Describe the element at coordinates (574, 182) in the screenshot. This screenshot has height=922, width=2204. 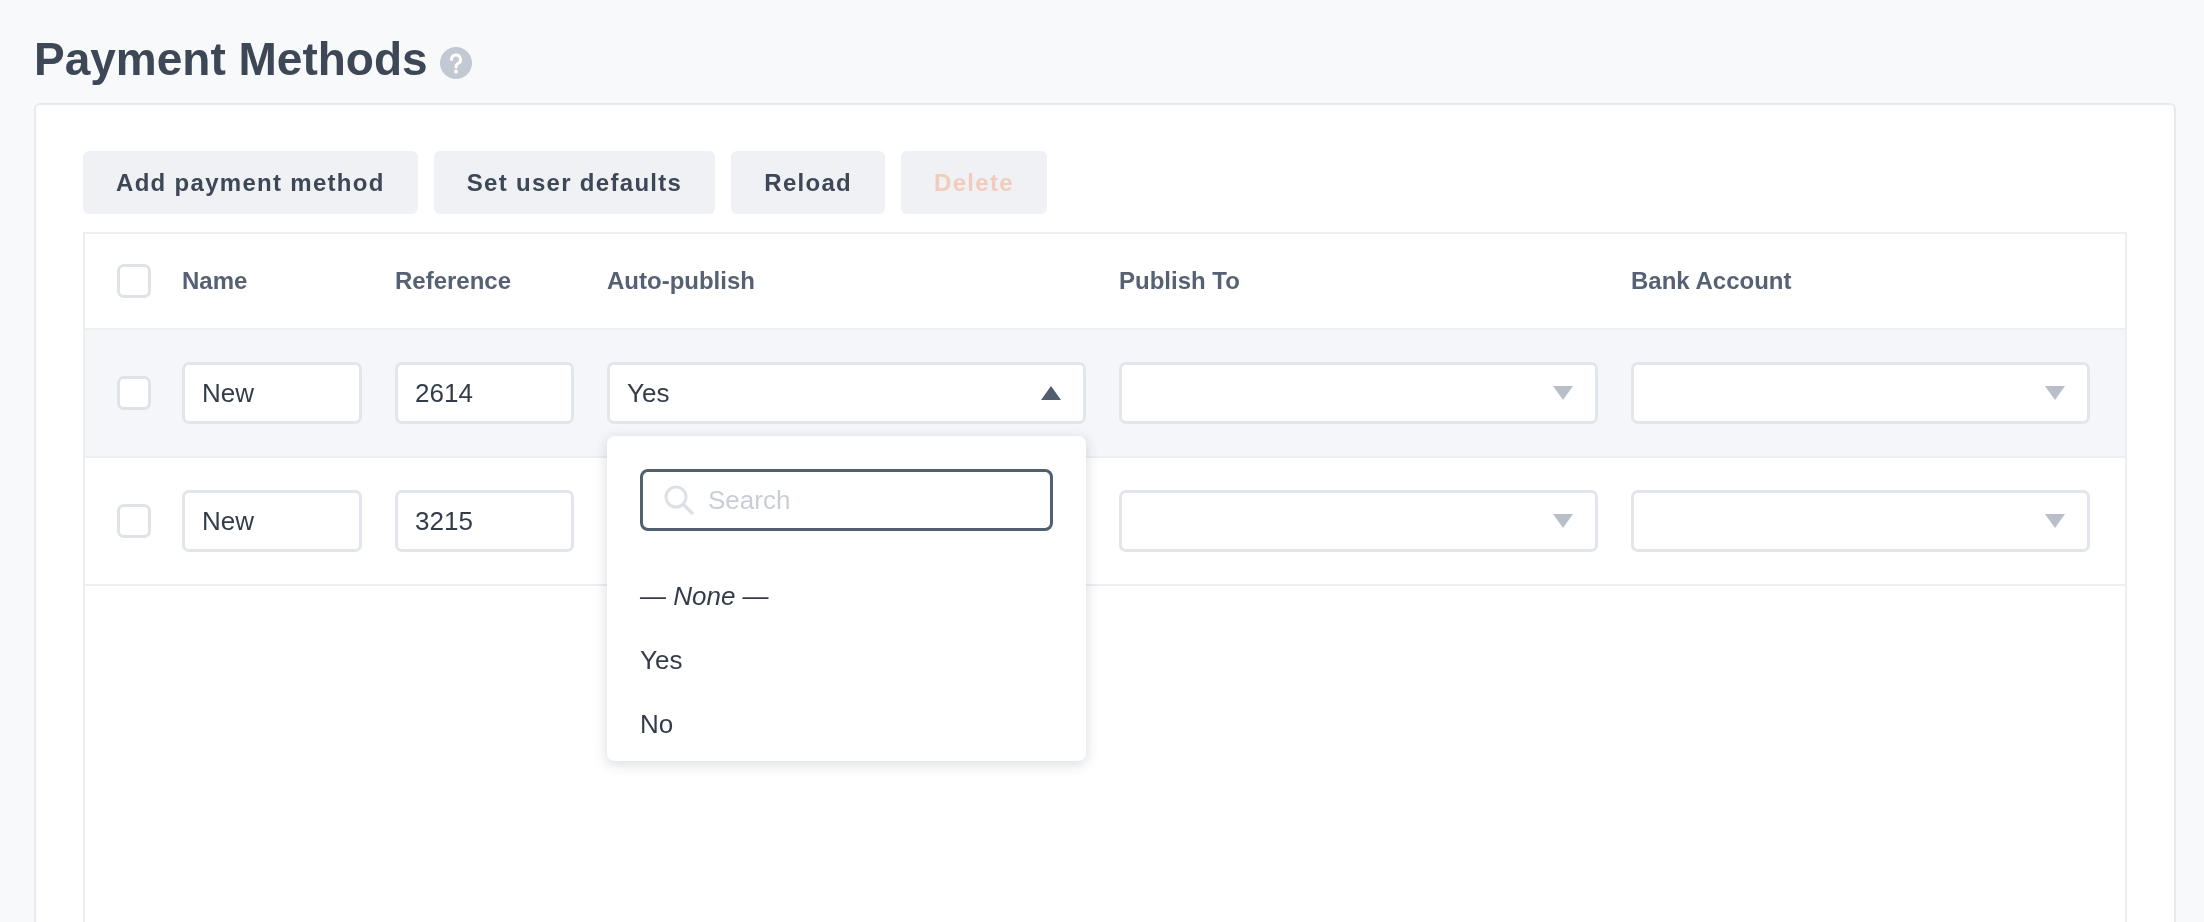
I see `toolbar-button: Set user defaults` at that location.